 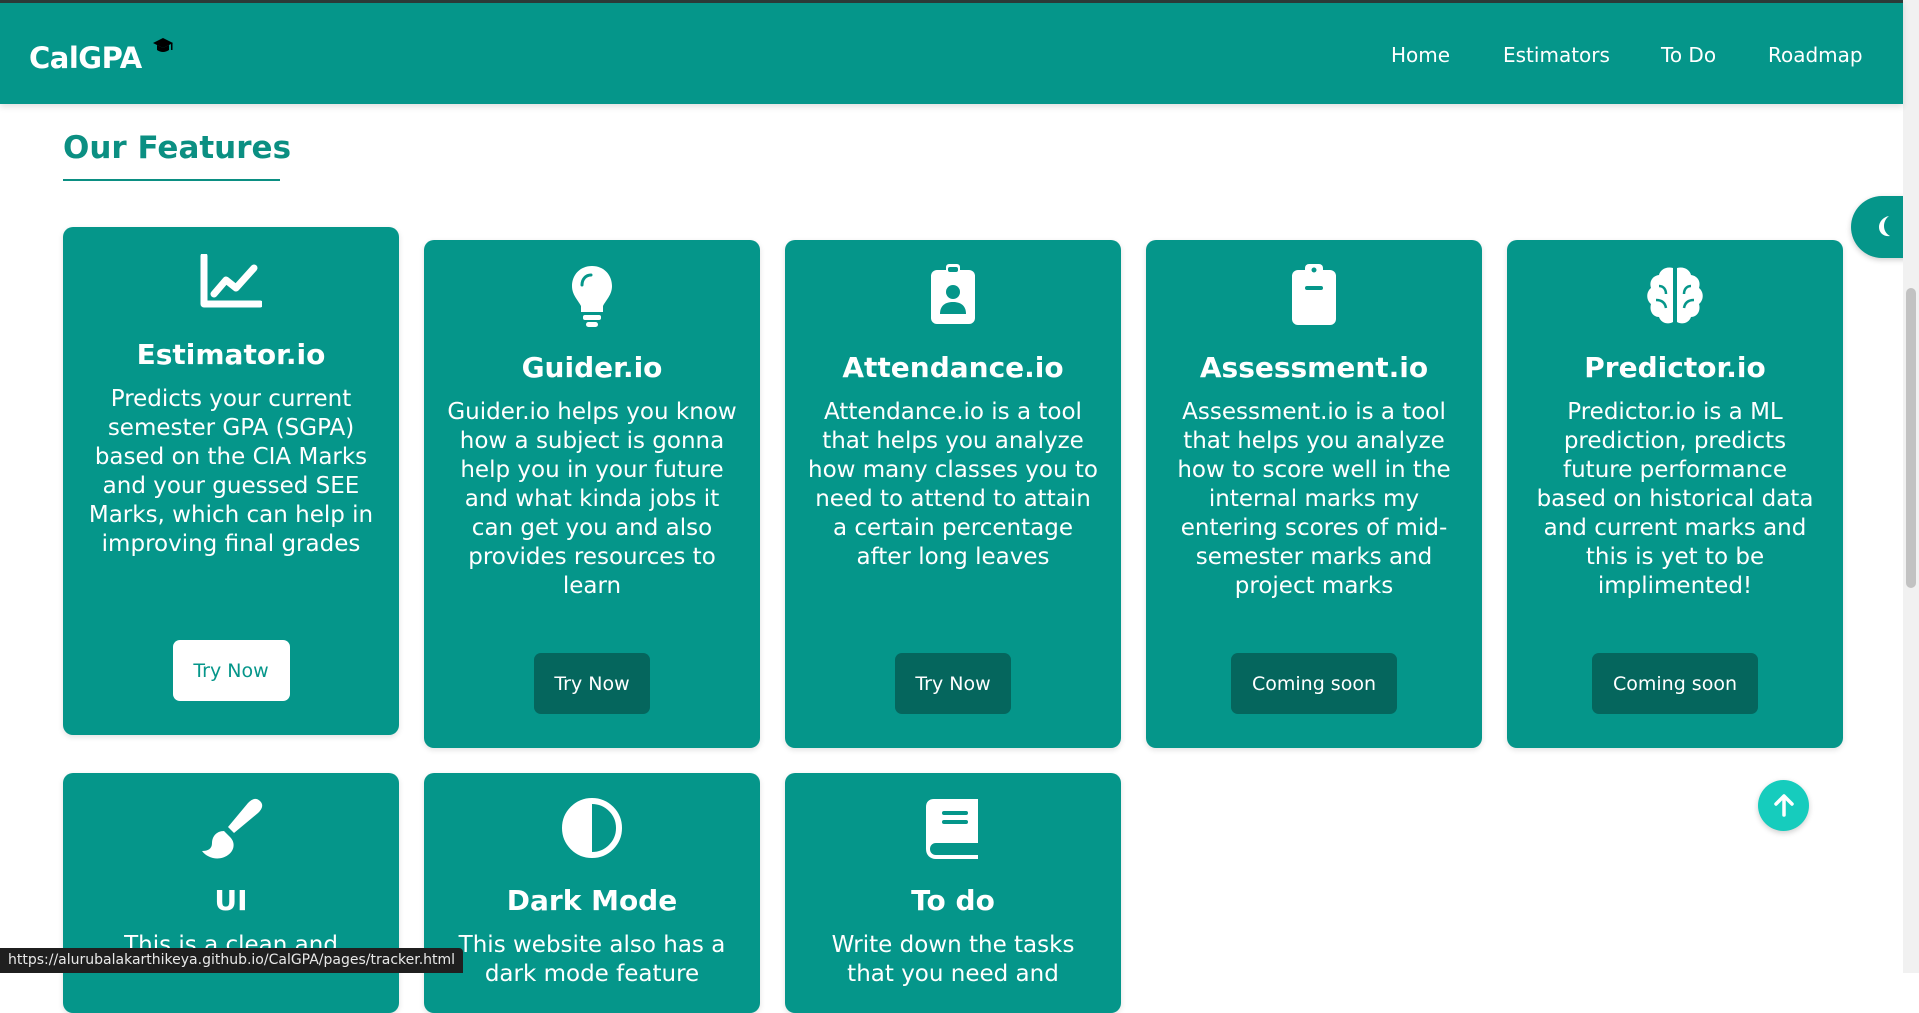 What do you see at coordinates (177, 148) in the screenshot?
I see `section-title: Our Features` at bounding box center [177, 148].